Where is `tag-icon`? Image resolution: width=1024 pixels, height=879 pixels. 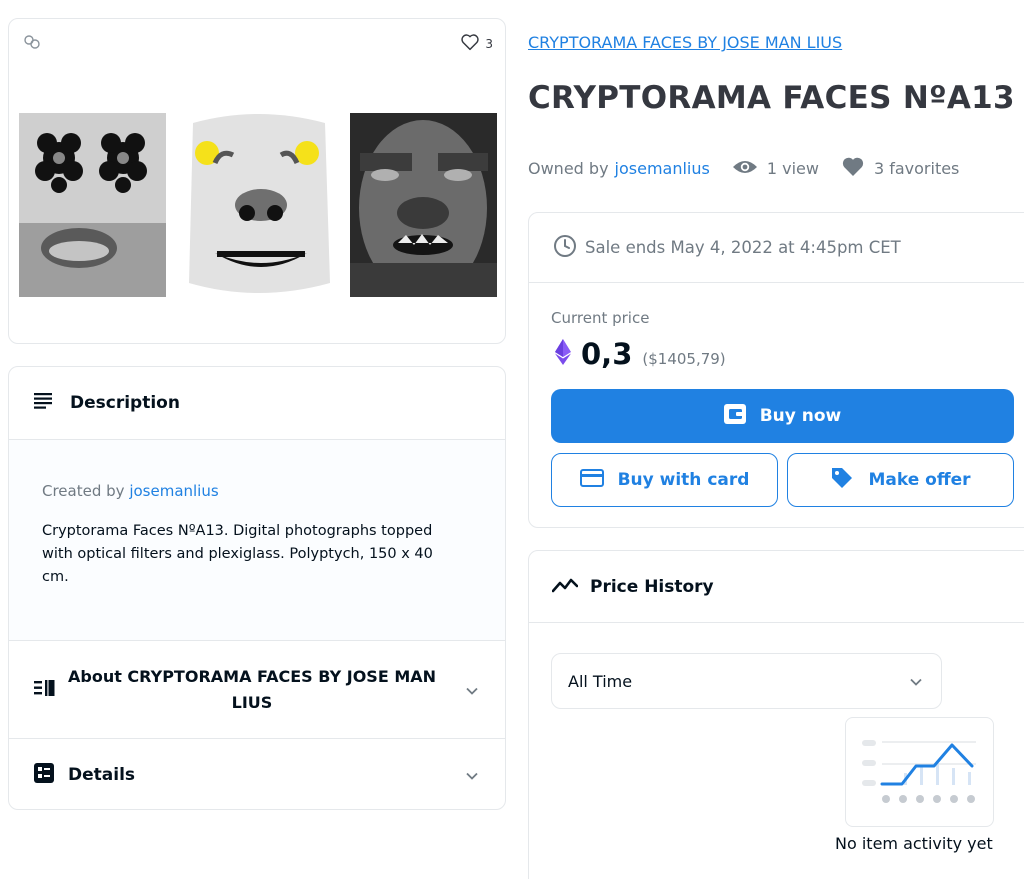
tag-icon is located at coordinates (842, 480).